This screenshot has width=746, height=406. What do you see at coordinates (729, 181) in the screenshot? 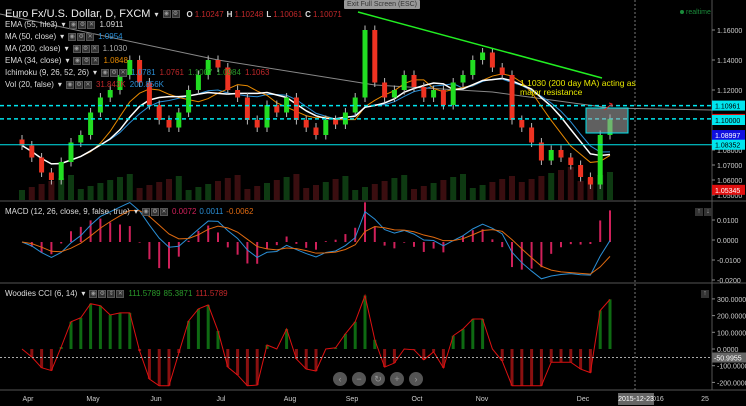
I see `y-tick-label: 1.06000` at bounding box center [729, 181].